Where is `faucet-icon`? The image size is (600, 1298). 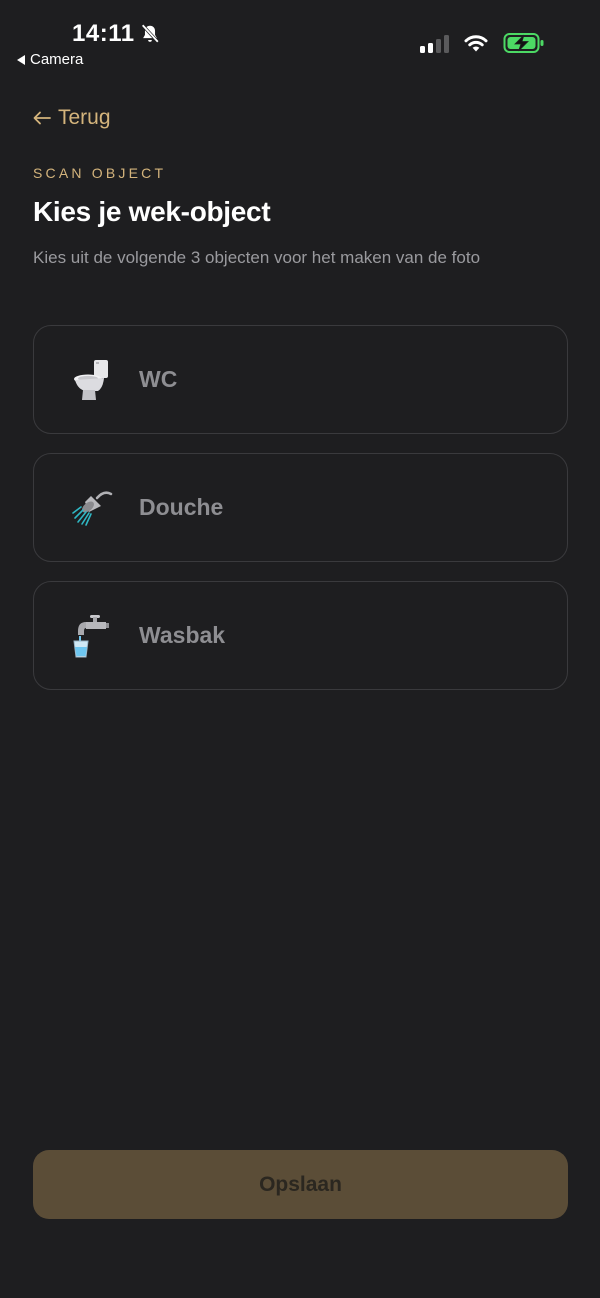 faucet-icon is located at coordinates (92, 636).